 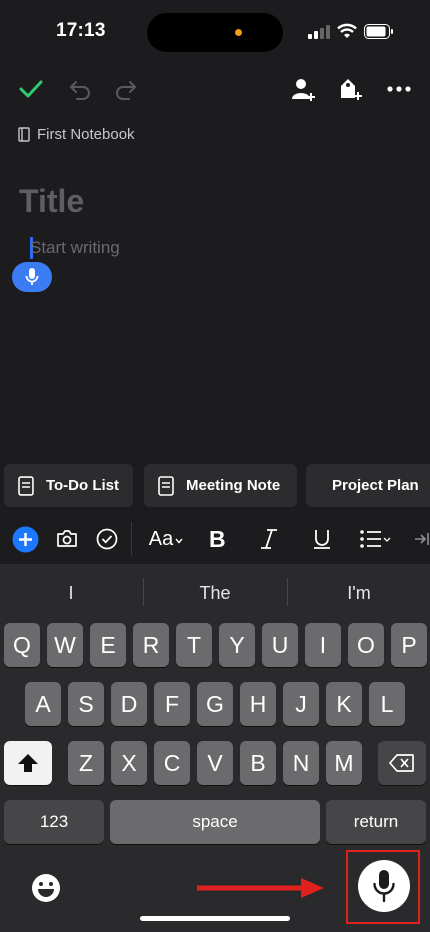 I want to click on text-style-label: Aa, so click(x=161, y=538).